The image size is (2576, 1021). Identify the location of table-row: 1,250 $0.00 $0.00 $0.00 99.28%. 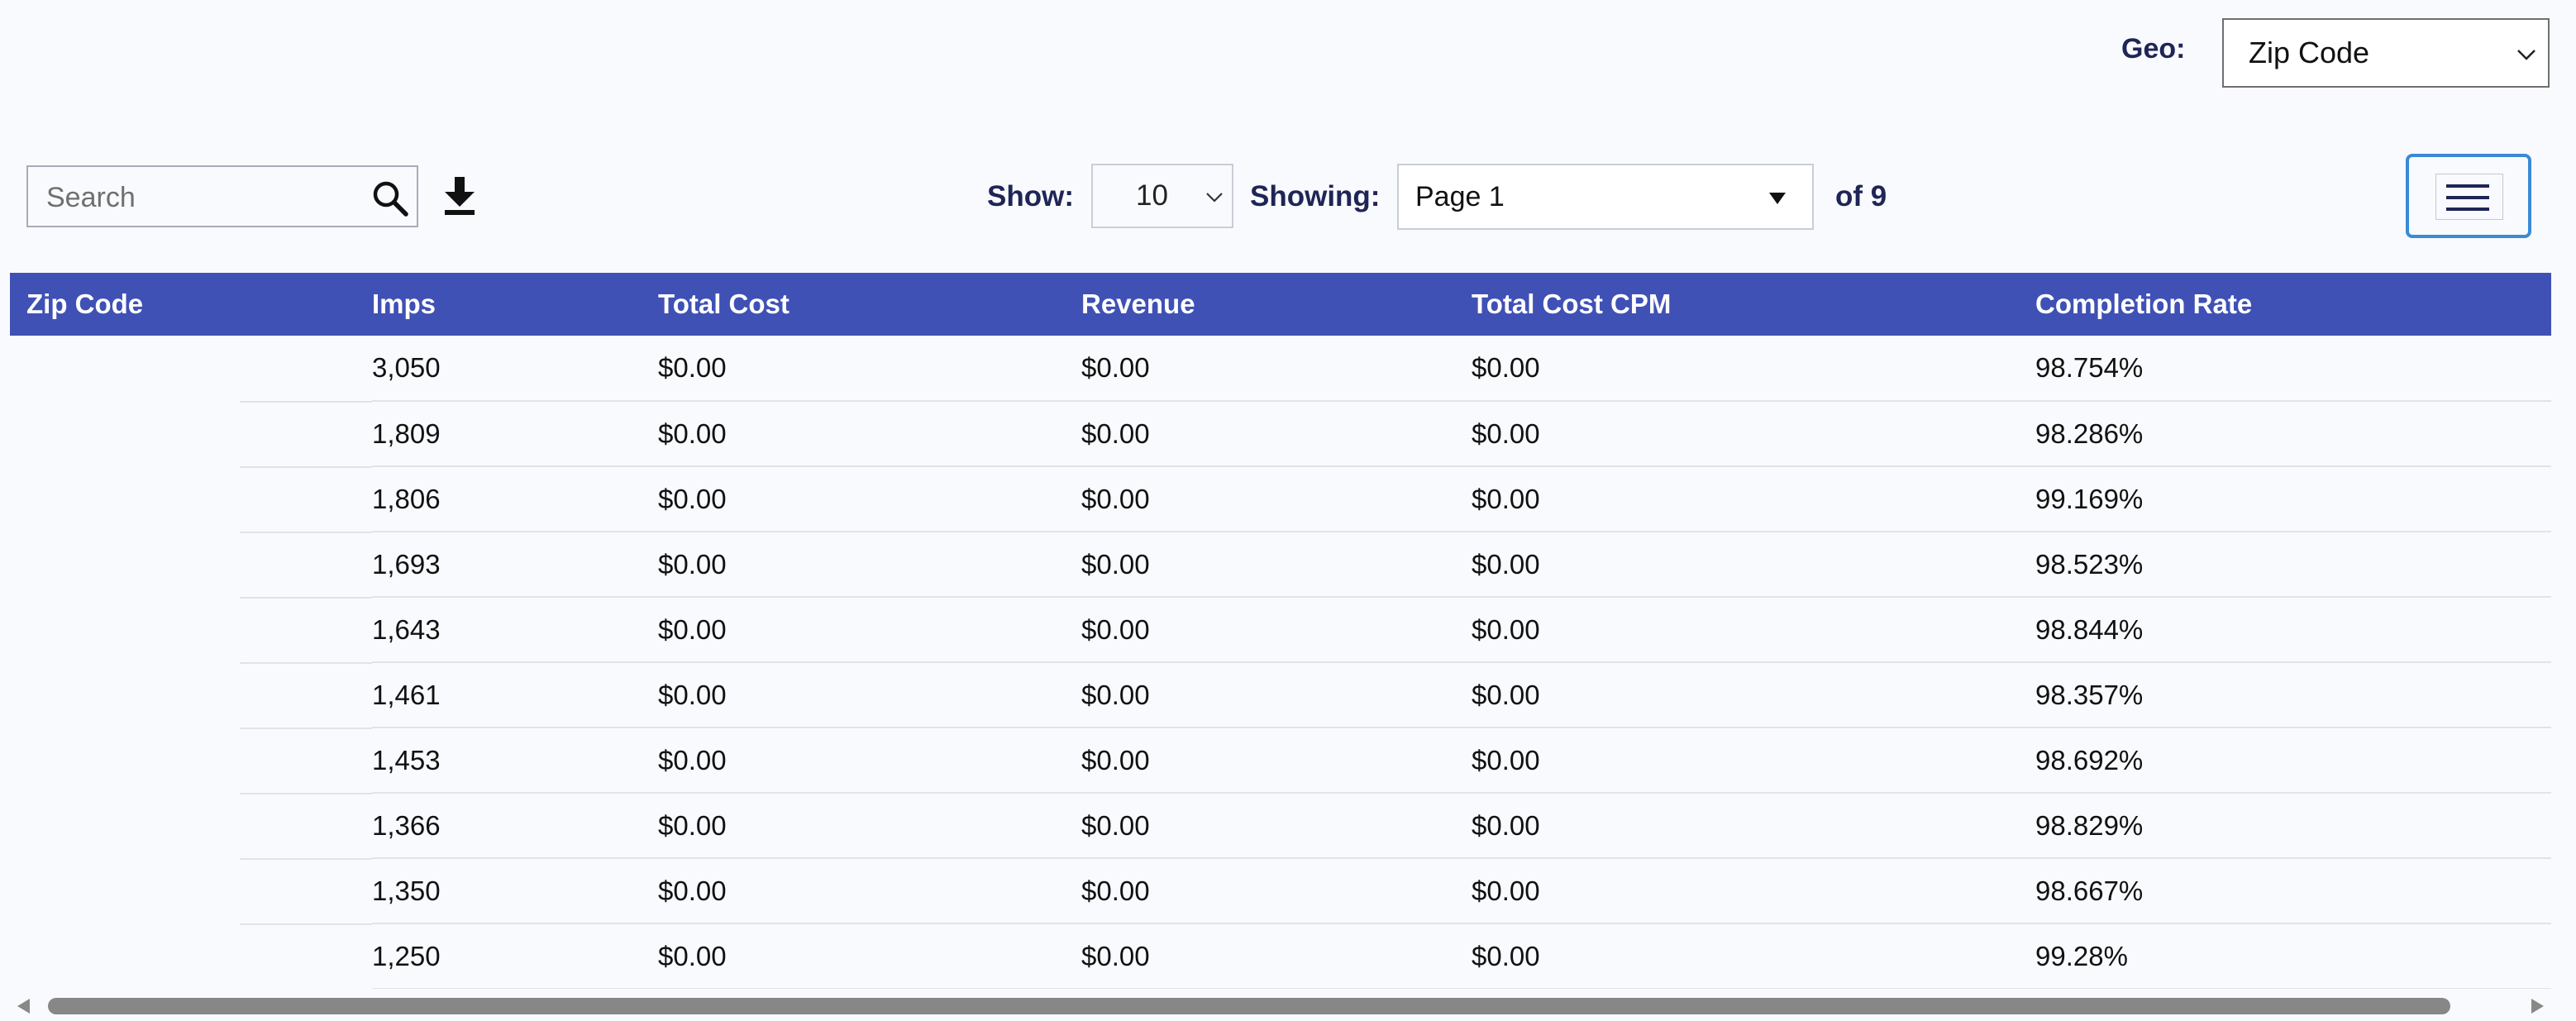
(1280, 956).